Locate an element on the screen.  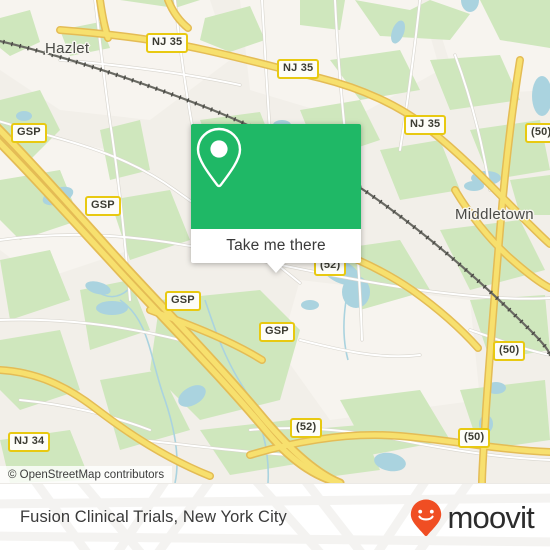
route-shield-50-c: (50) is located at coordinates (474, 438).